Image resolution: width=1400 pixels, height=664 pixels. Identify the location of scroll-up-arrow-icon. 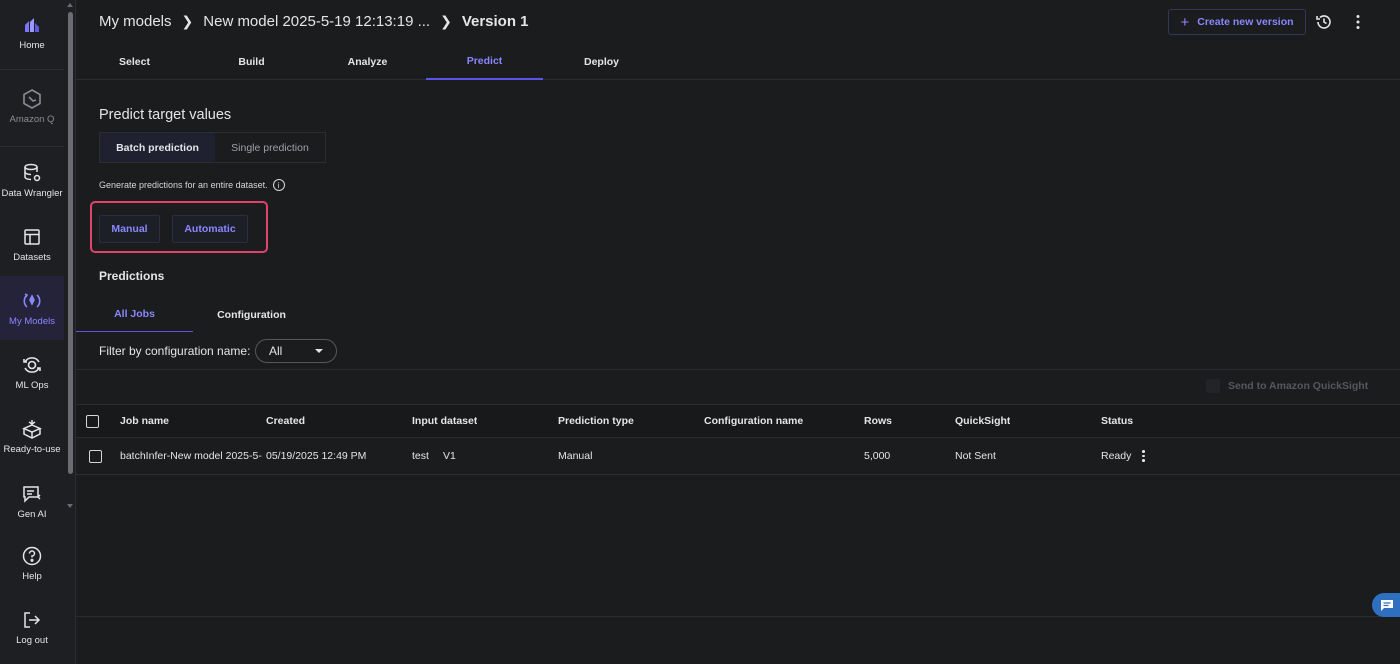
(70, 5).